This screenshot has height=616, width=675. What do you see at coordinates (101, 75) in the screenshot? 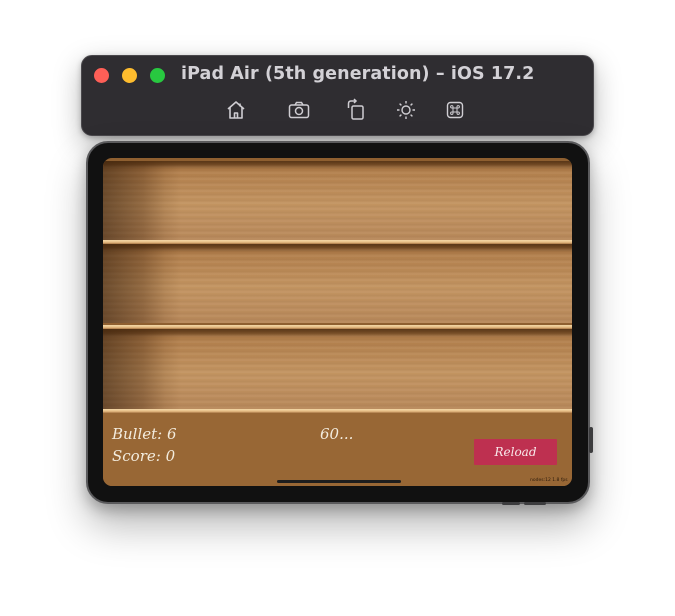
I see `close-window-button` at bounding box center [101, 75].